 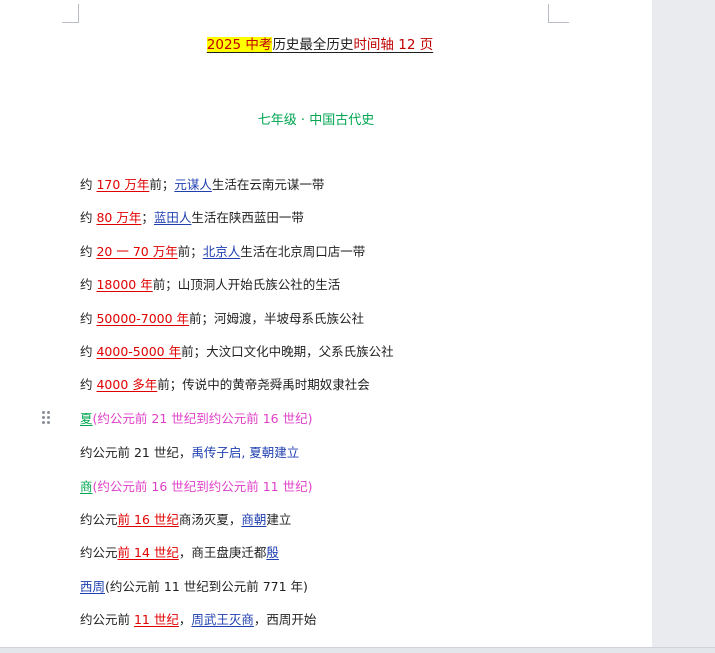 What do you see at coordinates (119, 217) in the screenshot?
I see `date-text: 80 万年` at bounding box center [119, 217].